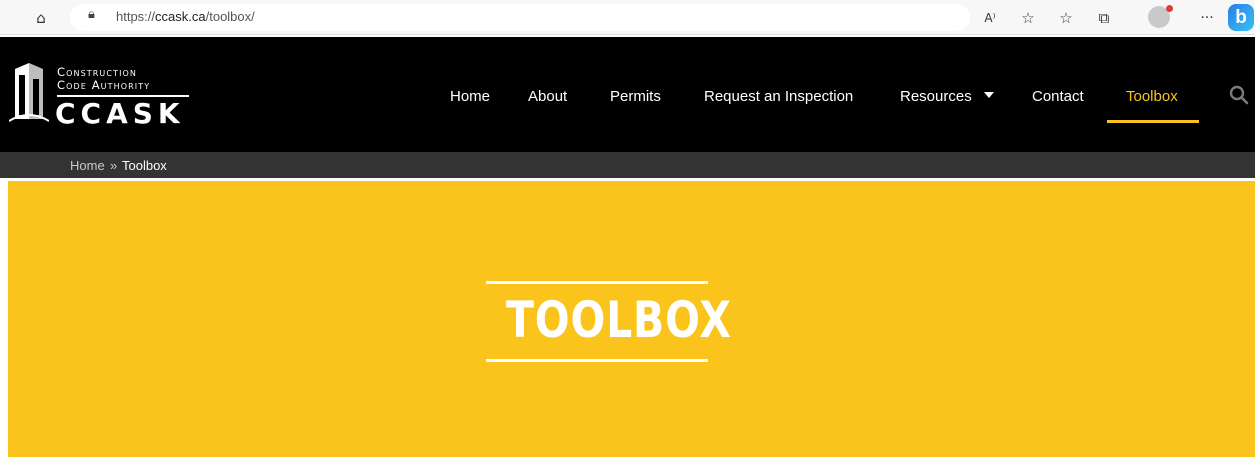  I want to click on nav-permits: Permits, so click(635, 96).